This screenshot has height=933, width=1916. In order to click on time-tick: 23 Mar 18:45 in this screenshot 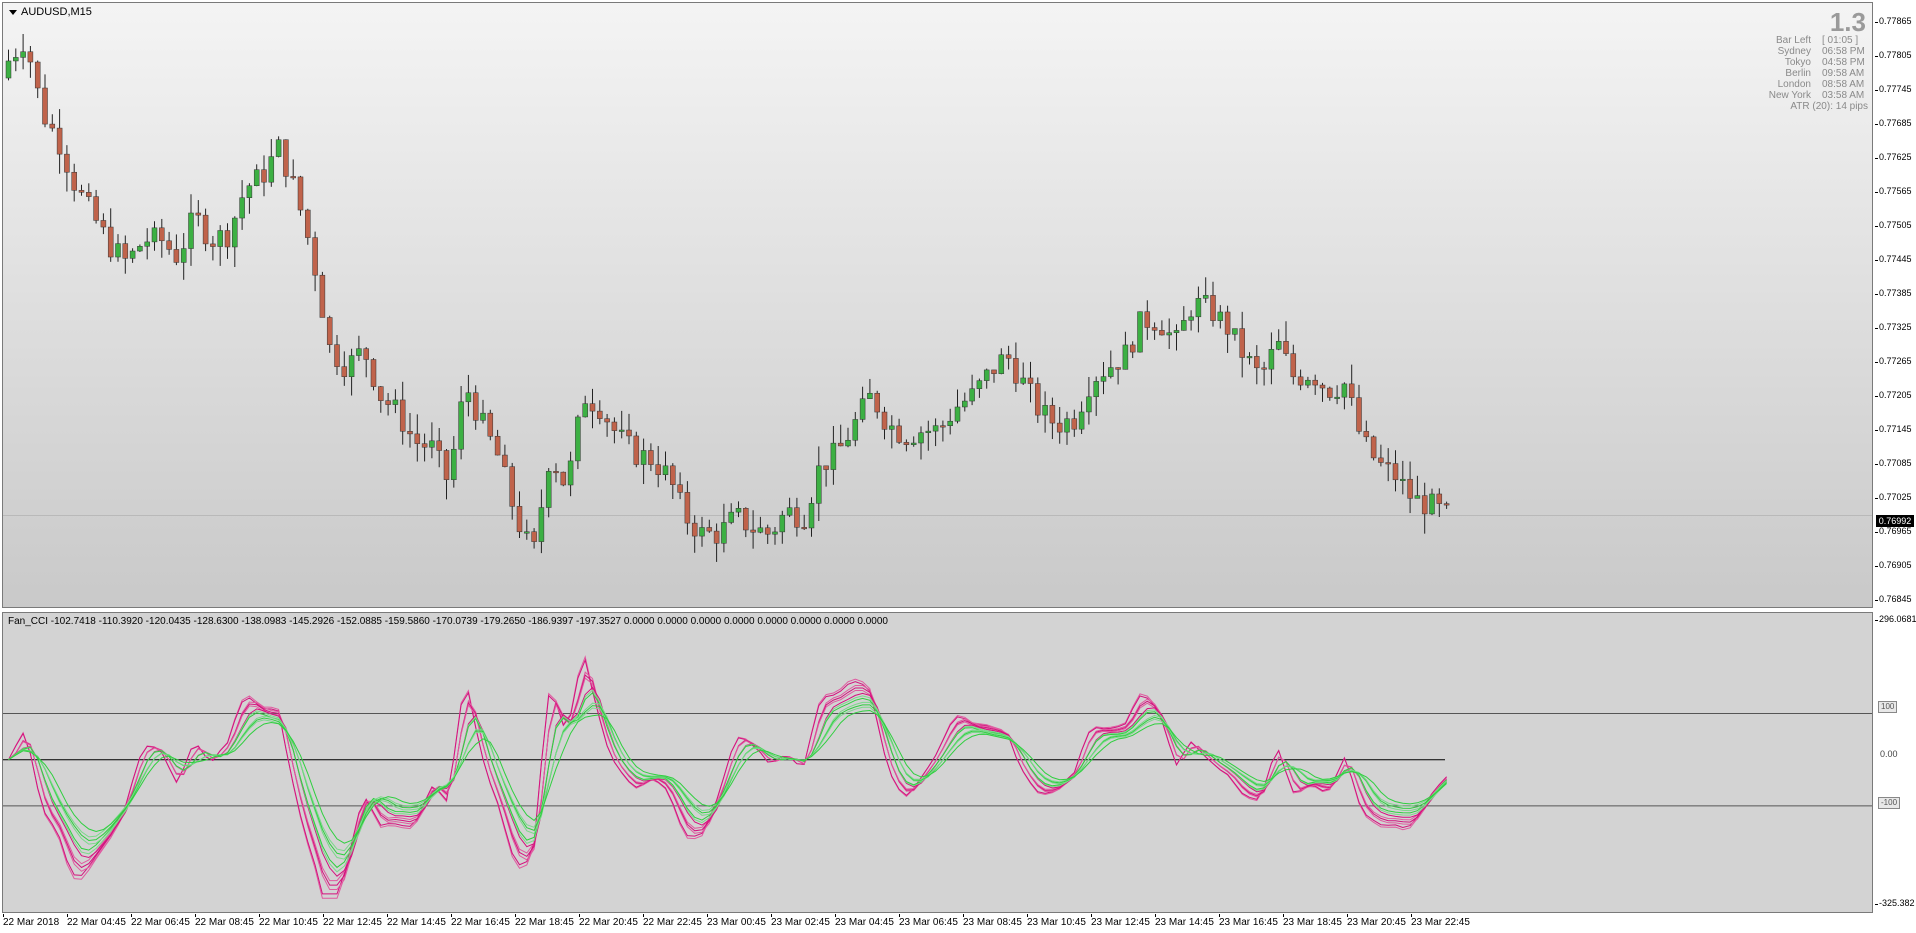, I will do `click(1312, 921)`.